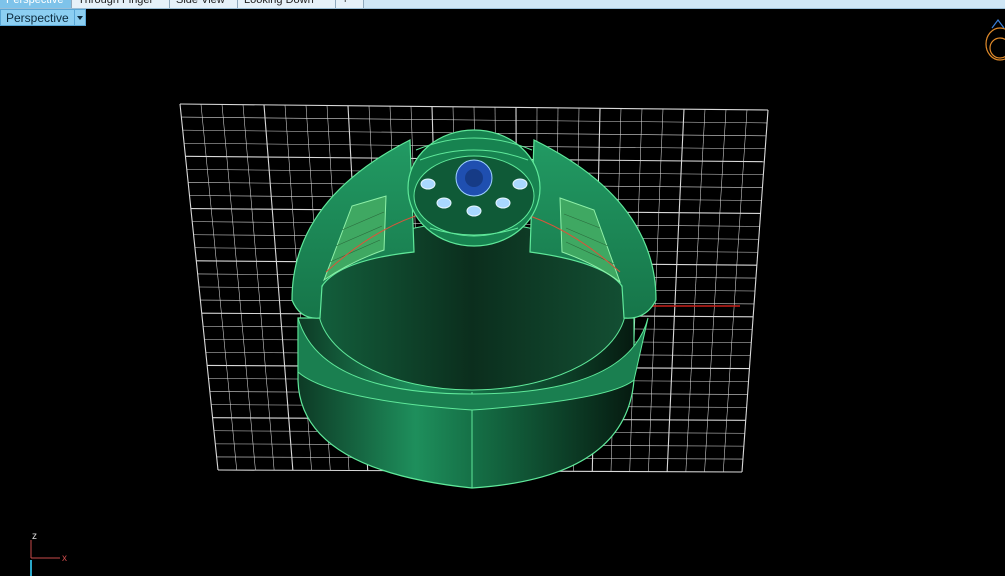  I want to click on axis-x-label: x, so click(64, 558).